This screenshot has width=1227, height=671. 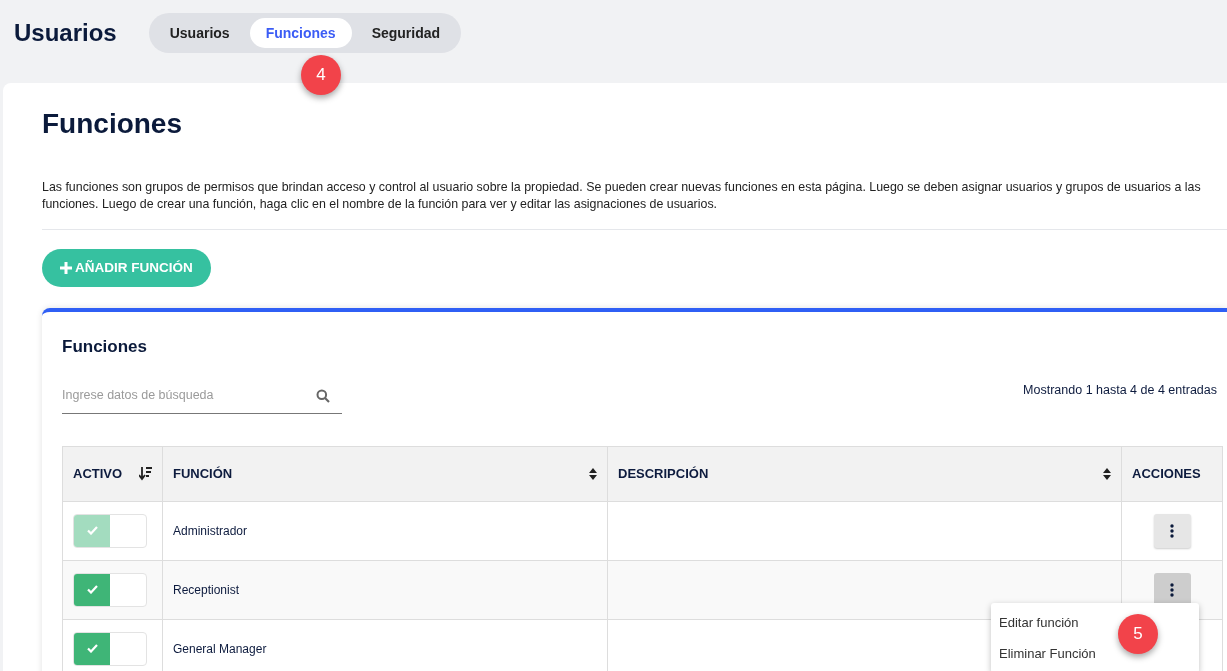 I want to click on section-title: Funciones, so click(x=112, y=124).